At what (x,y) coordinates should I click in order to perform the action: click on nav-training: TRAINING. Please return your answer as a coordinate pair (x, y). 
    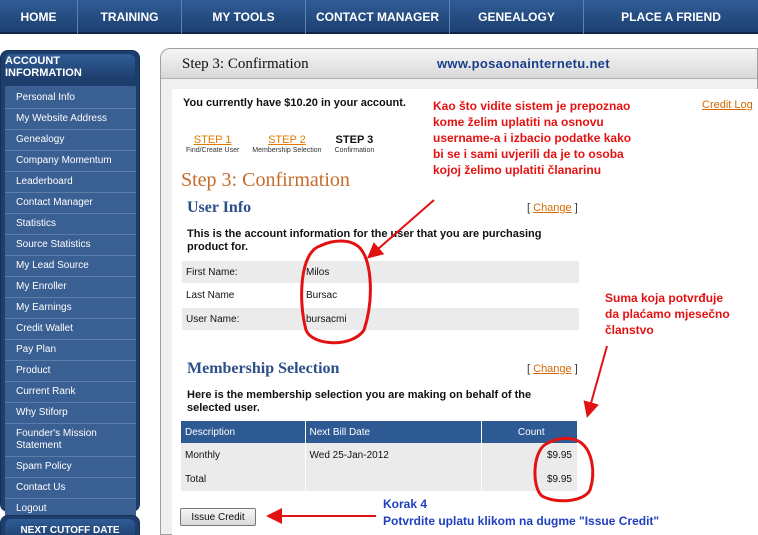
    Looking at the image, I should click on (130, 17).